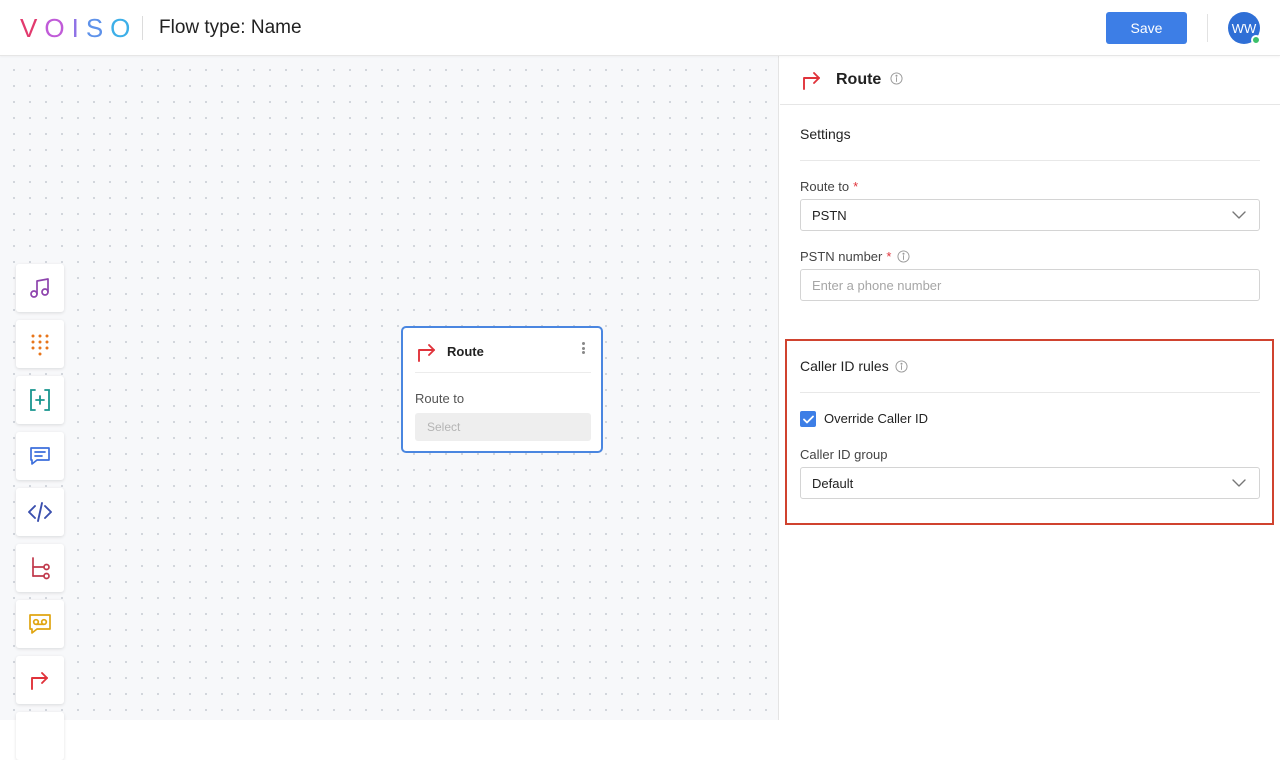 This screenshot has height=760, width=1280. I want to click on route-node: Route Route to Select, so click(502, 389).